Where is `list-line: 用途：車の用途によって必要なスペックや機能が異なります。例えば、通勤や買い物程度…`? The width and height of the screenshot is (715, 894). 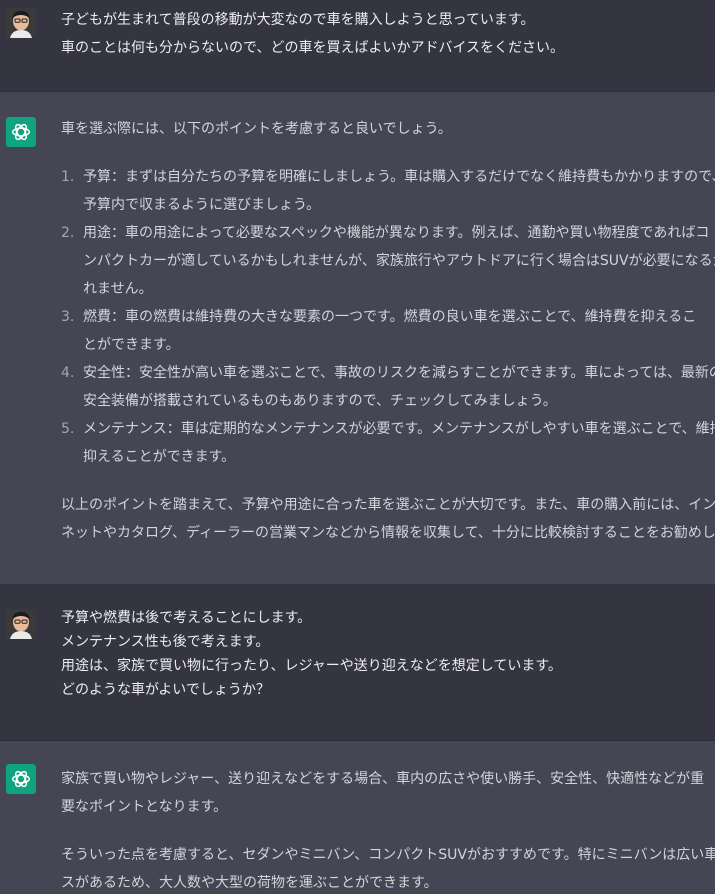
list-line: 用途：車の用途によって必要なスペックや機能が異なります。例えば、通勤や買い物程度… is located at coordinates (396, 233).